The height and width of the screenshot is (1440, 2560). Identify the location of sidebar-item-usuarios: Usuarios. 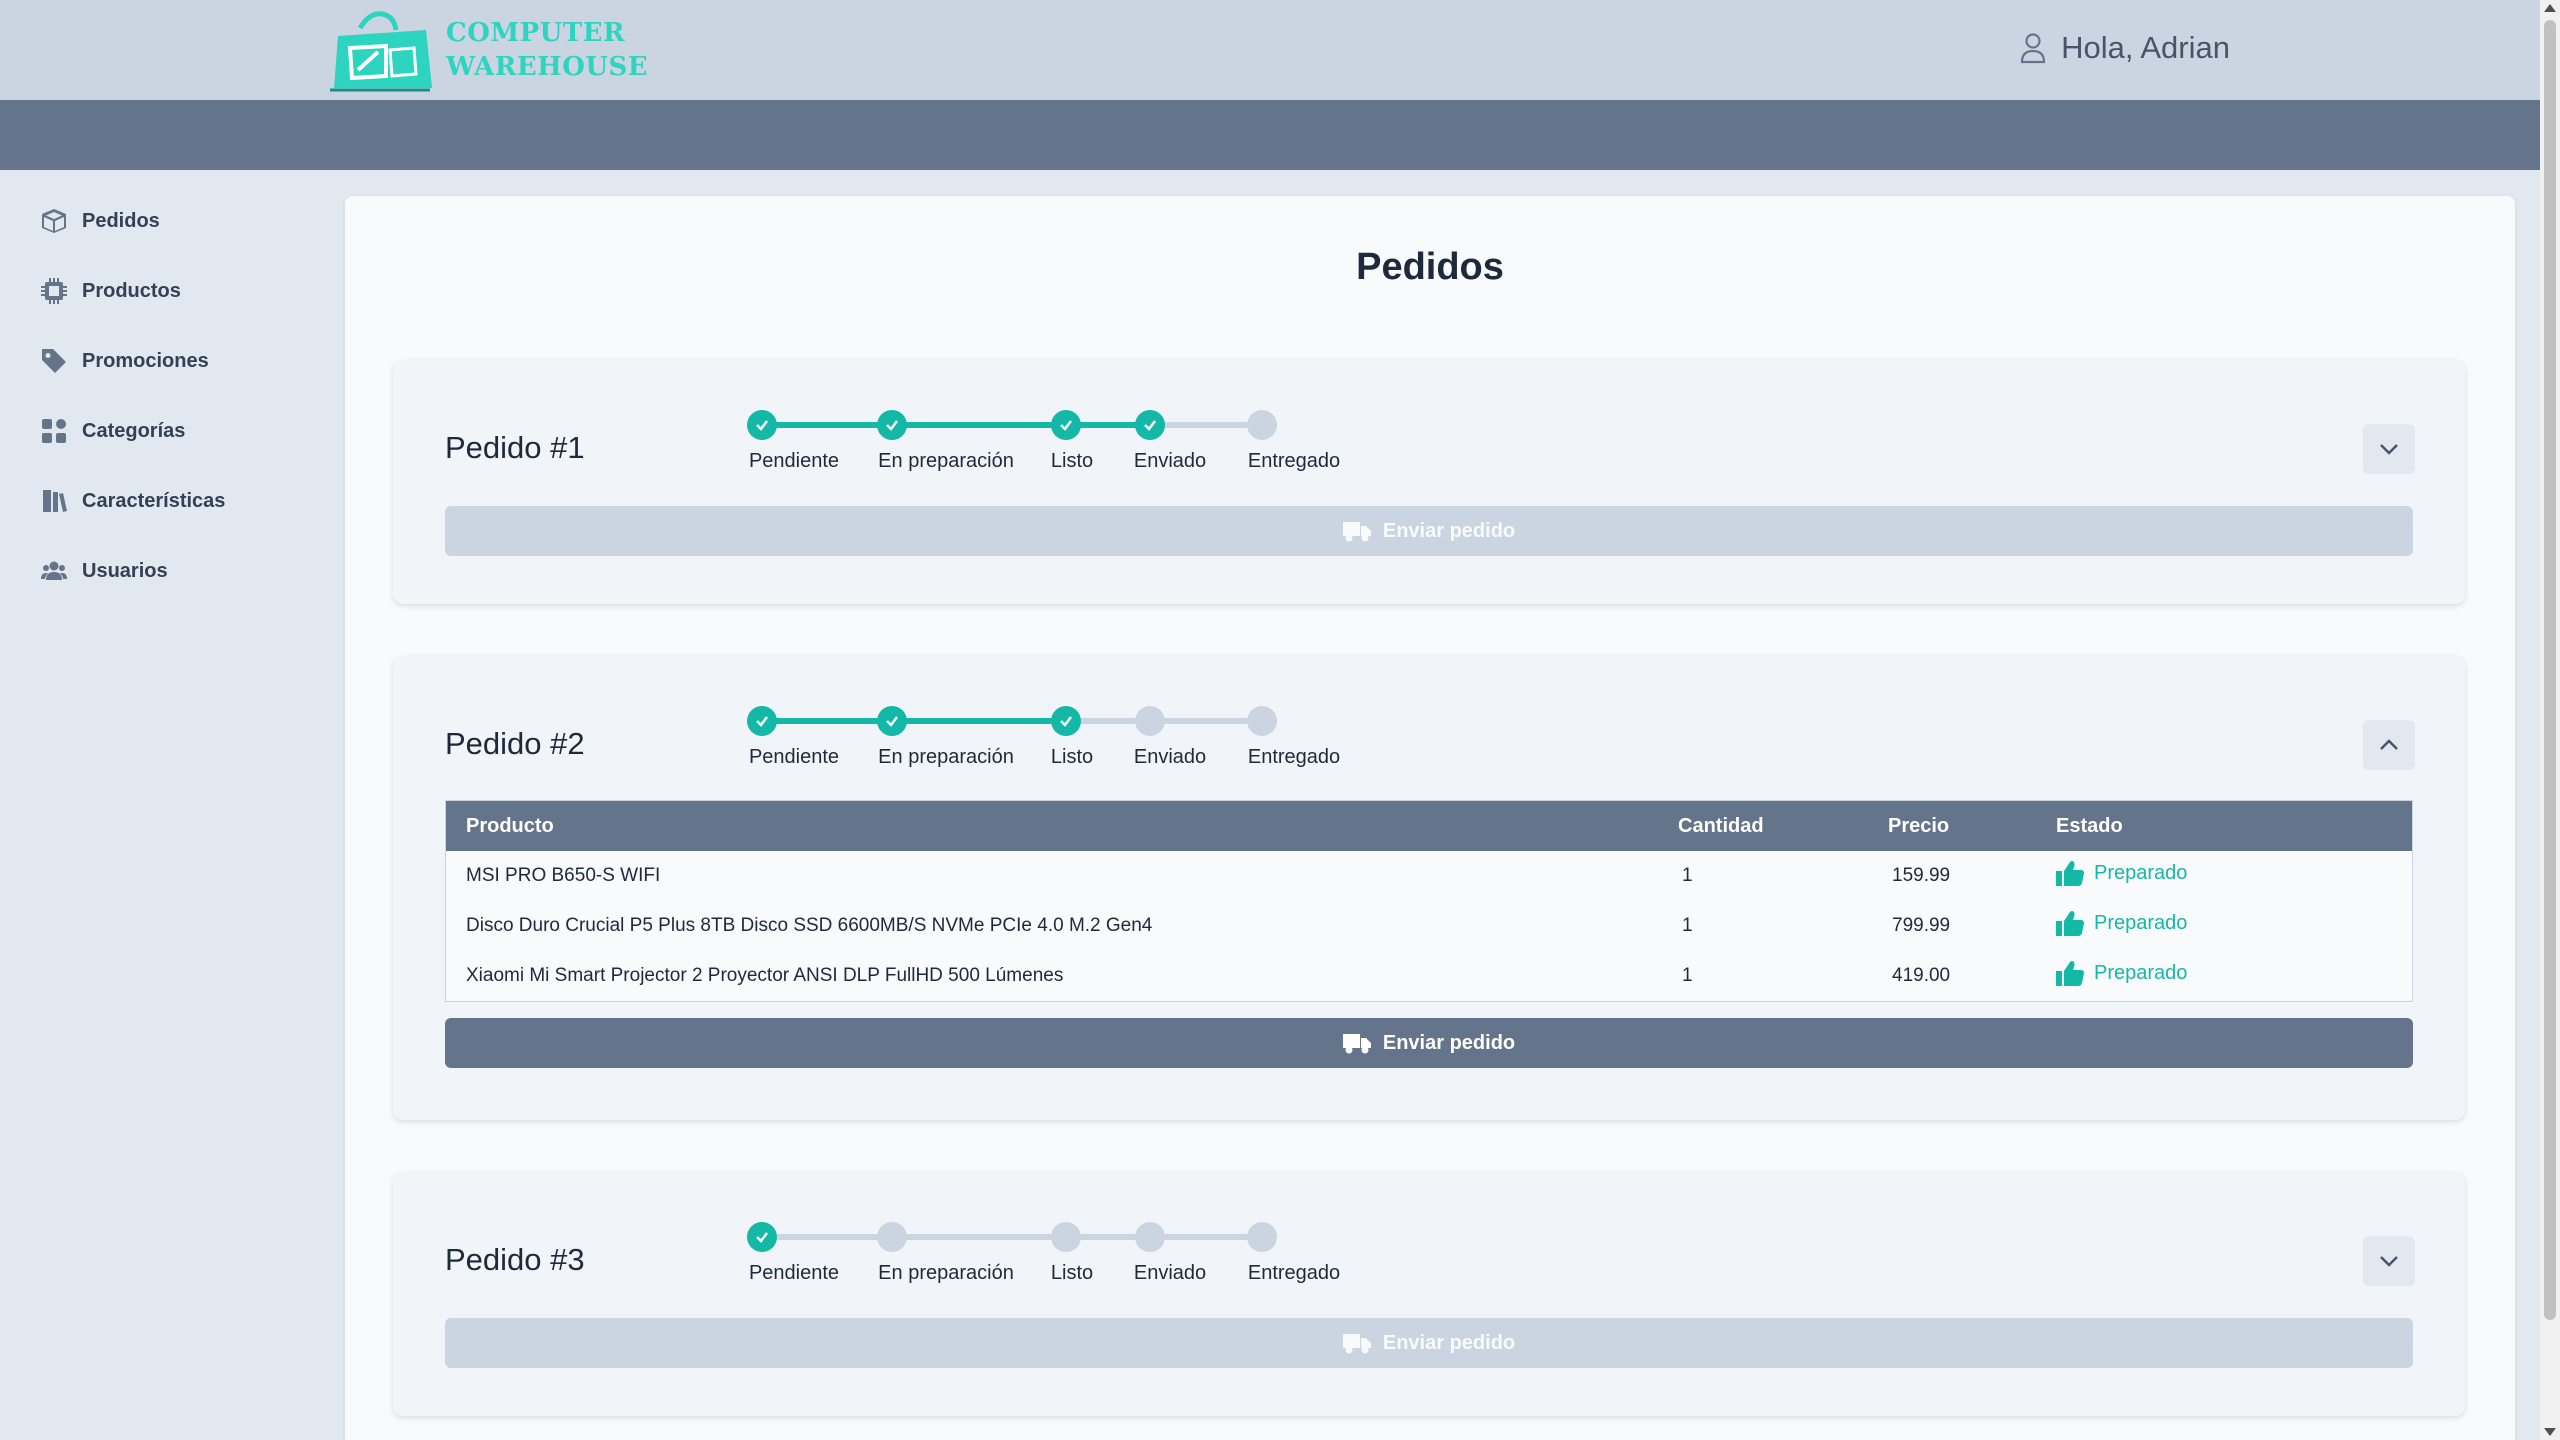
(160, 571).